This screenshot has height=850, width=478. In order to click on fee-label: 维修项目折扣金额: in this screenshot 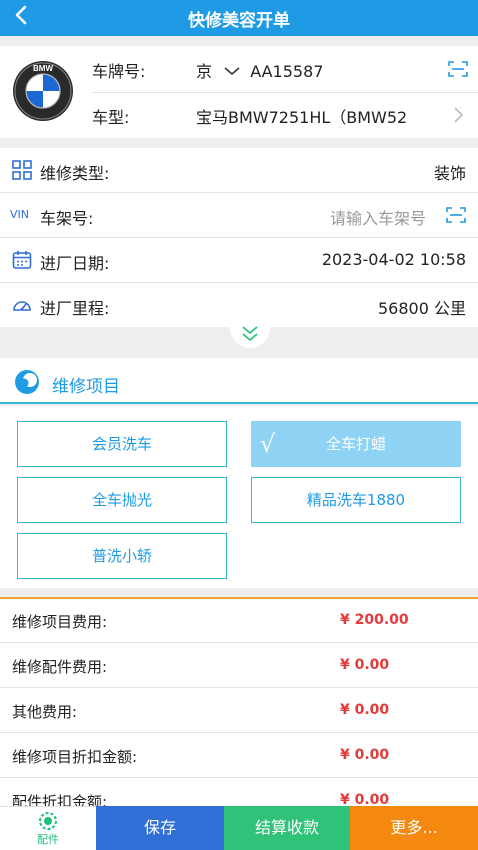, I will do `click(75, 757)`.